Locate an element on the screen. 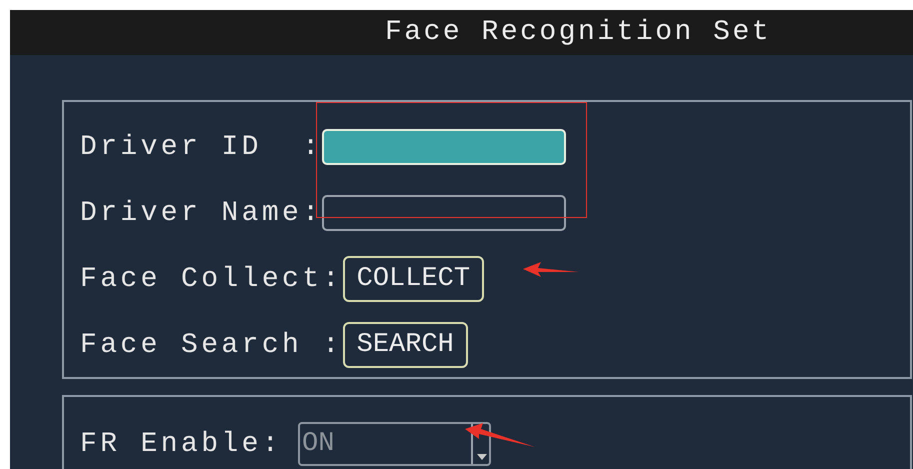 The width and height of the screenshot is (913, 469). action-button: SEARCH is located at coordinates (405, 345).